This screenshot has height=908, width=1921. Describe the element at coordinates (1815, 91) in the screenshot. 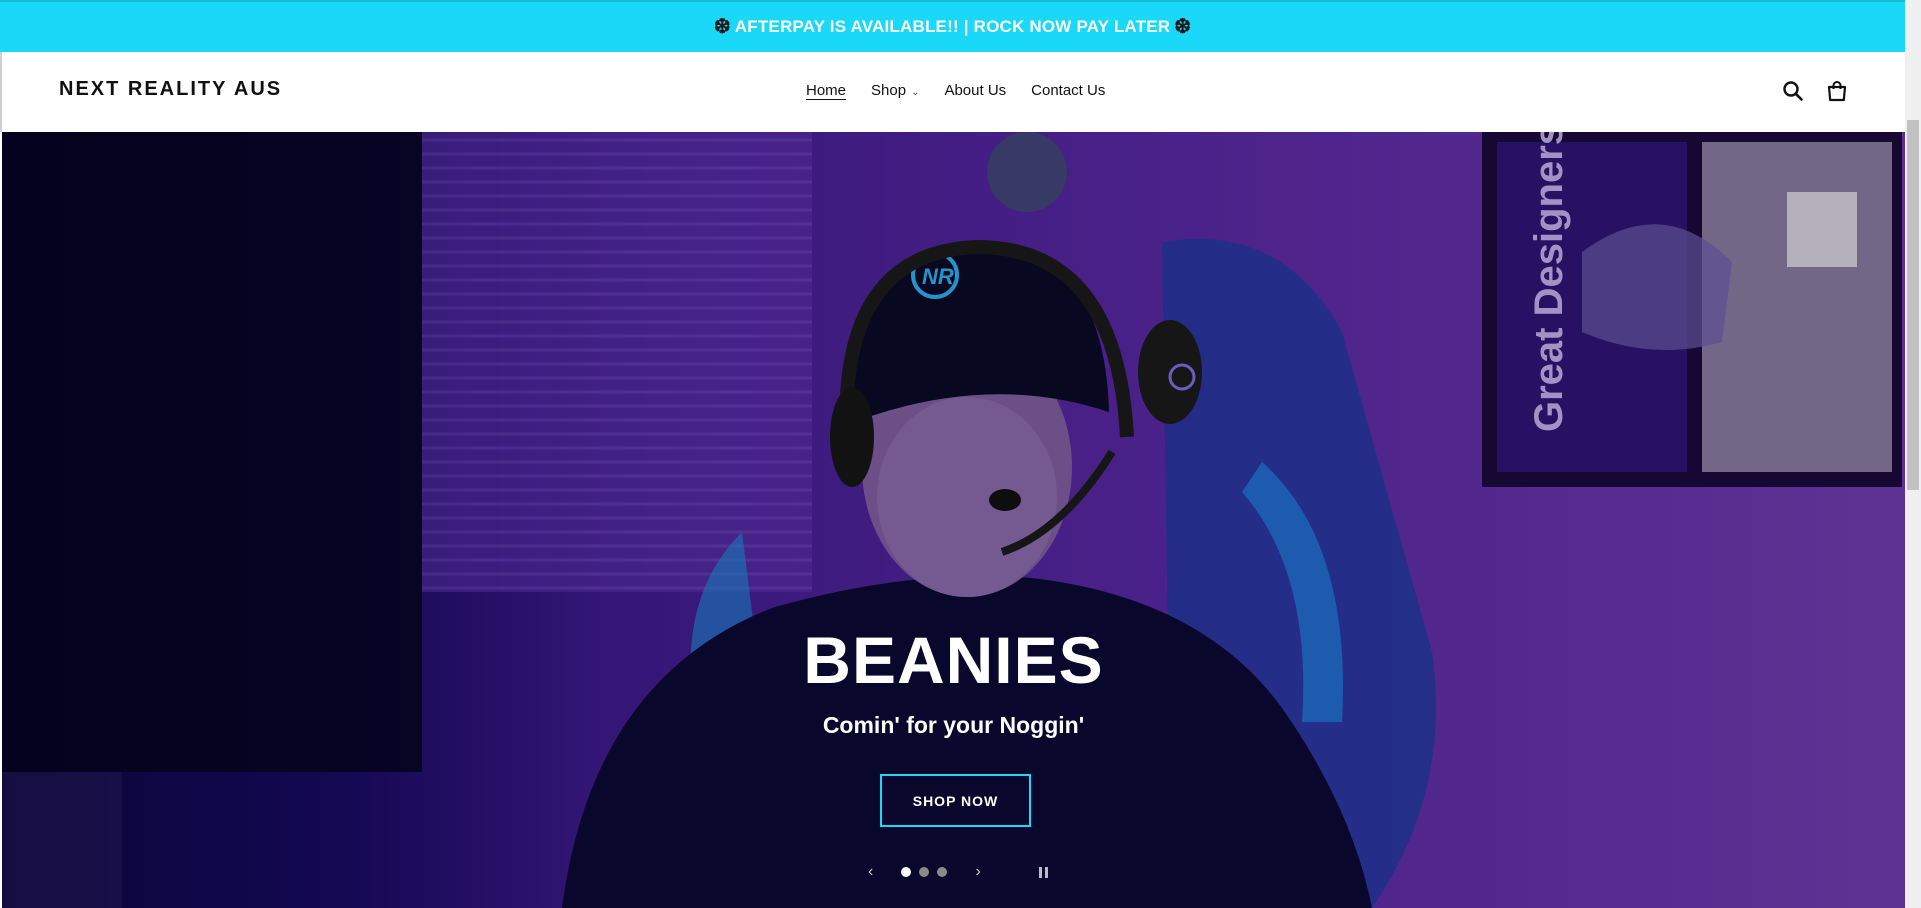

I see `header-icons` at that location.